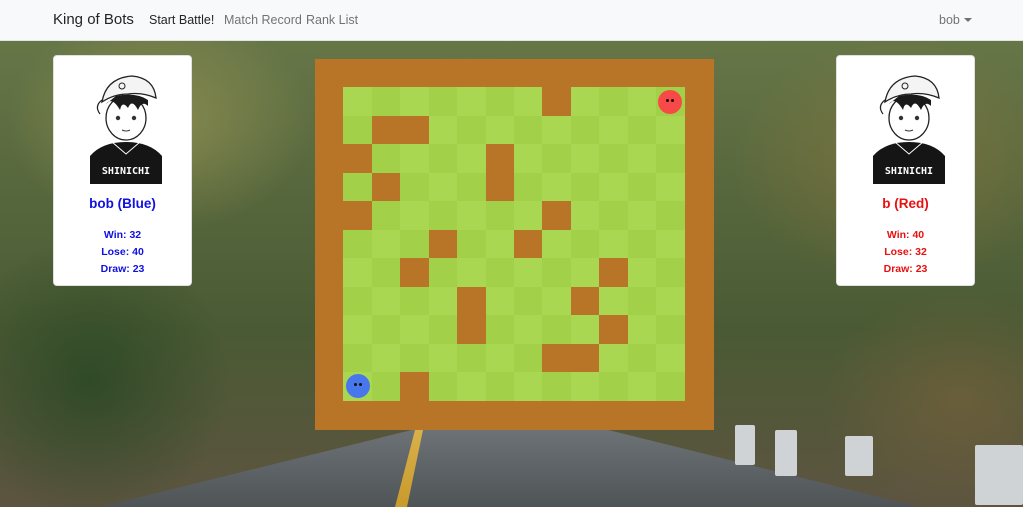  Describe the element at coordinates (181, 20) in the screenshot. I see `nav-start-battle: Start Battle!` at that location.